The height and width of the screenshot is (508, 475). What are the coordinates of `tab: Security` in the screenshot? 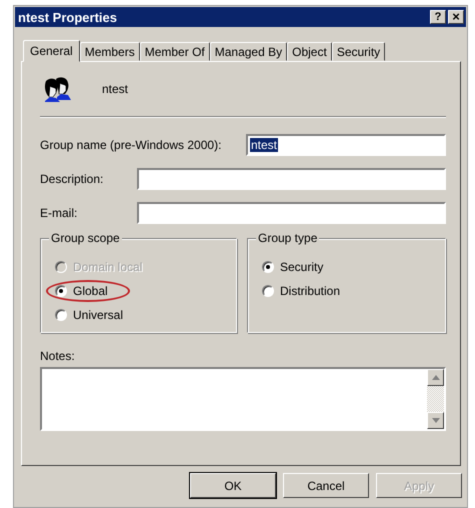 It's located at (359, 51).